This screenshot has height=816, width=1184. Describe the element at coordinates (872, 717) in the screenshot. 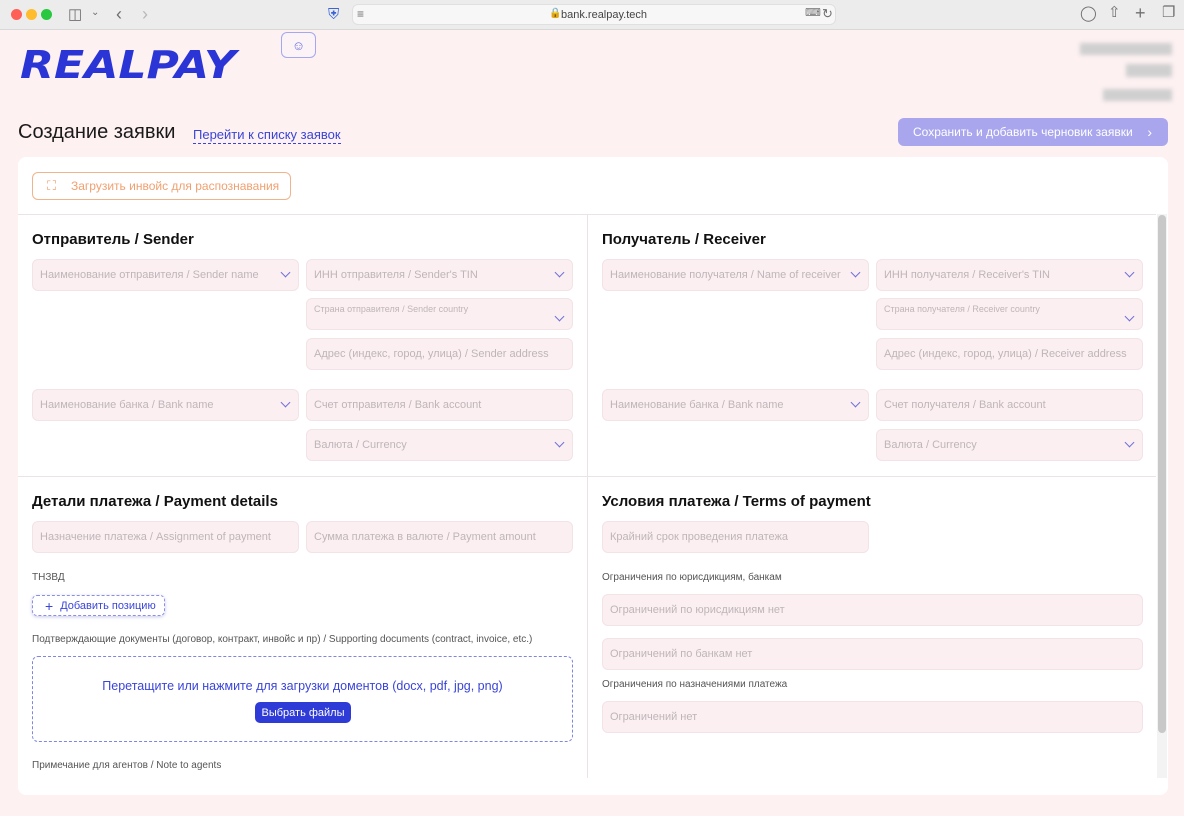

I see `assignment-restrictions-input: Ограничений нет` at that location.